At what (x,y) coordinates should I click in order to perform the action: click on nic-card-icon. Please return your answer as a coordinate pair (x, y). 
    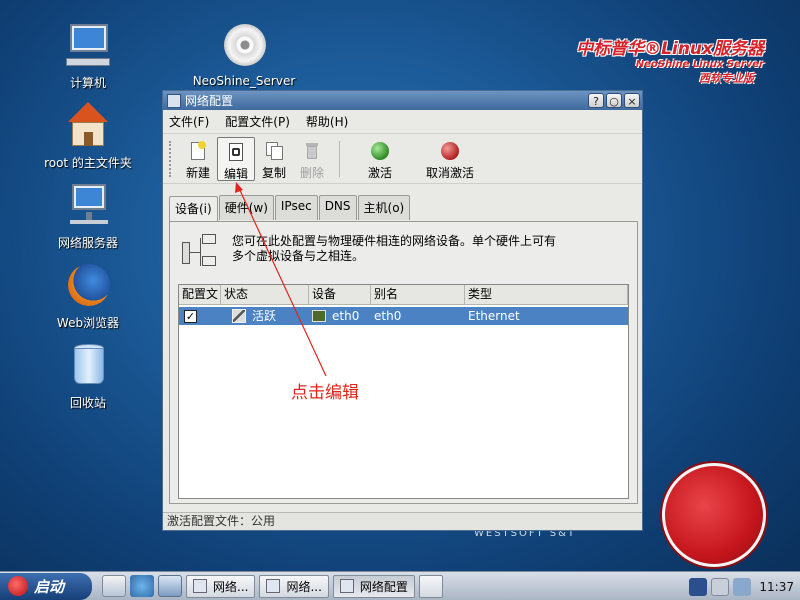
    Looking at the image, I should click on (319, 316).